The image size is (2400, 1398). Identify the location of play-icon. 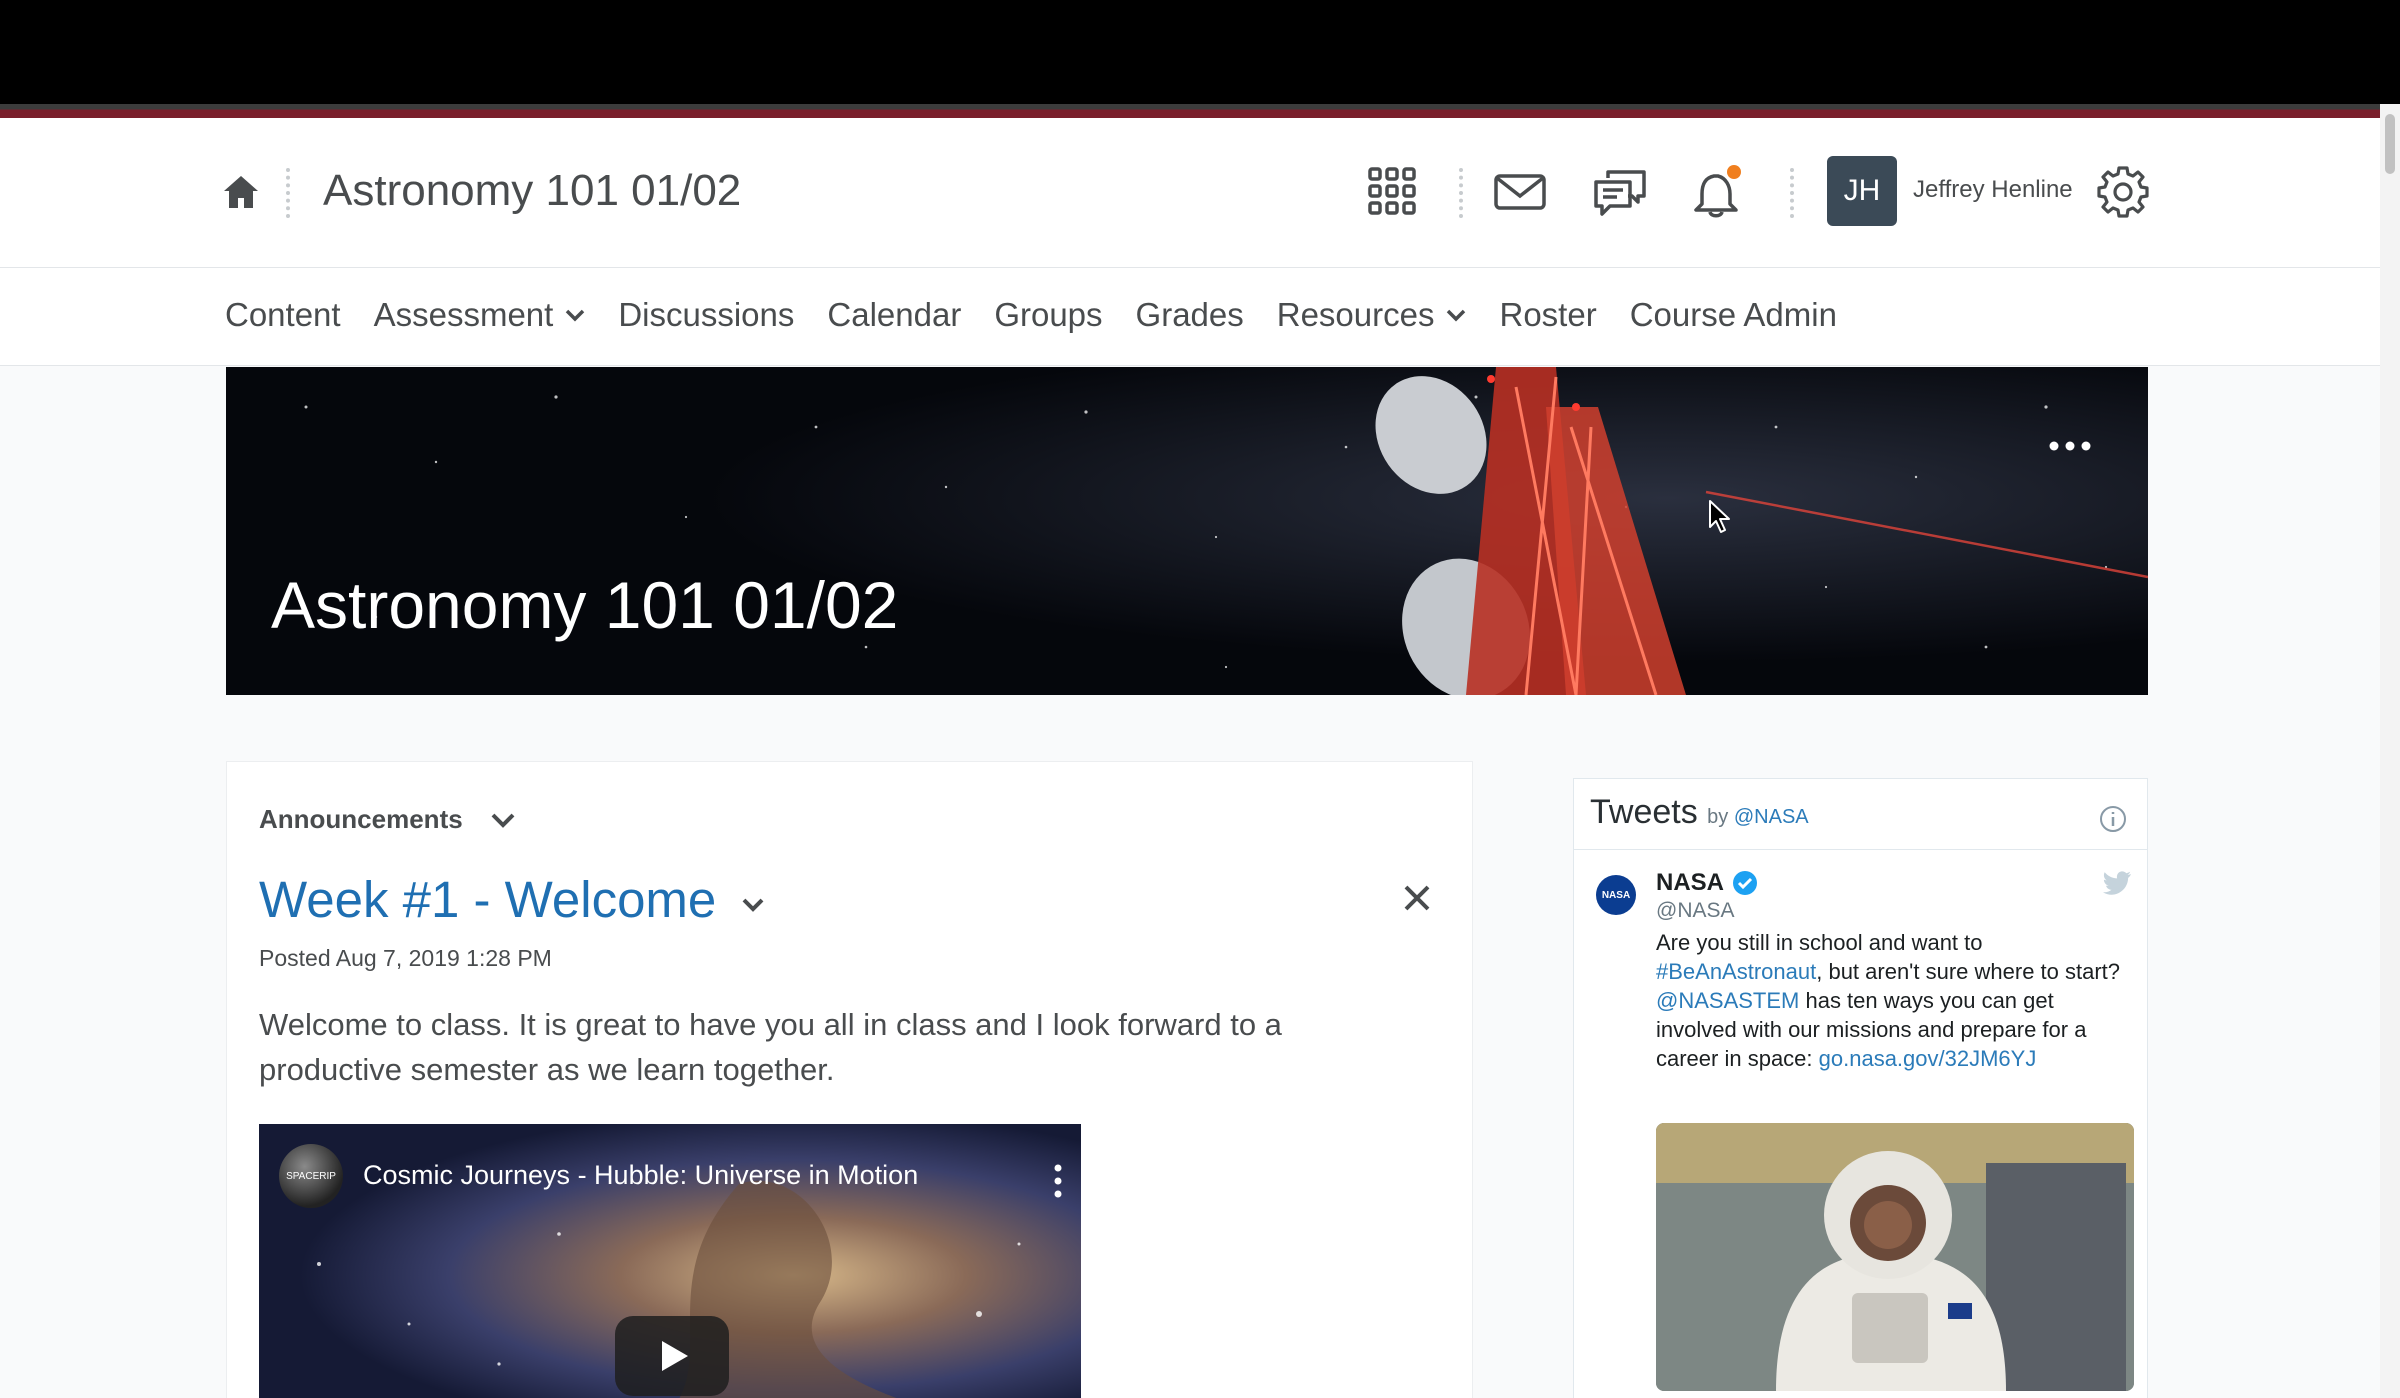
(675, 1356).